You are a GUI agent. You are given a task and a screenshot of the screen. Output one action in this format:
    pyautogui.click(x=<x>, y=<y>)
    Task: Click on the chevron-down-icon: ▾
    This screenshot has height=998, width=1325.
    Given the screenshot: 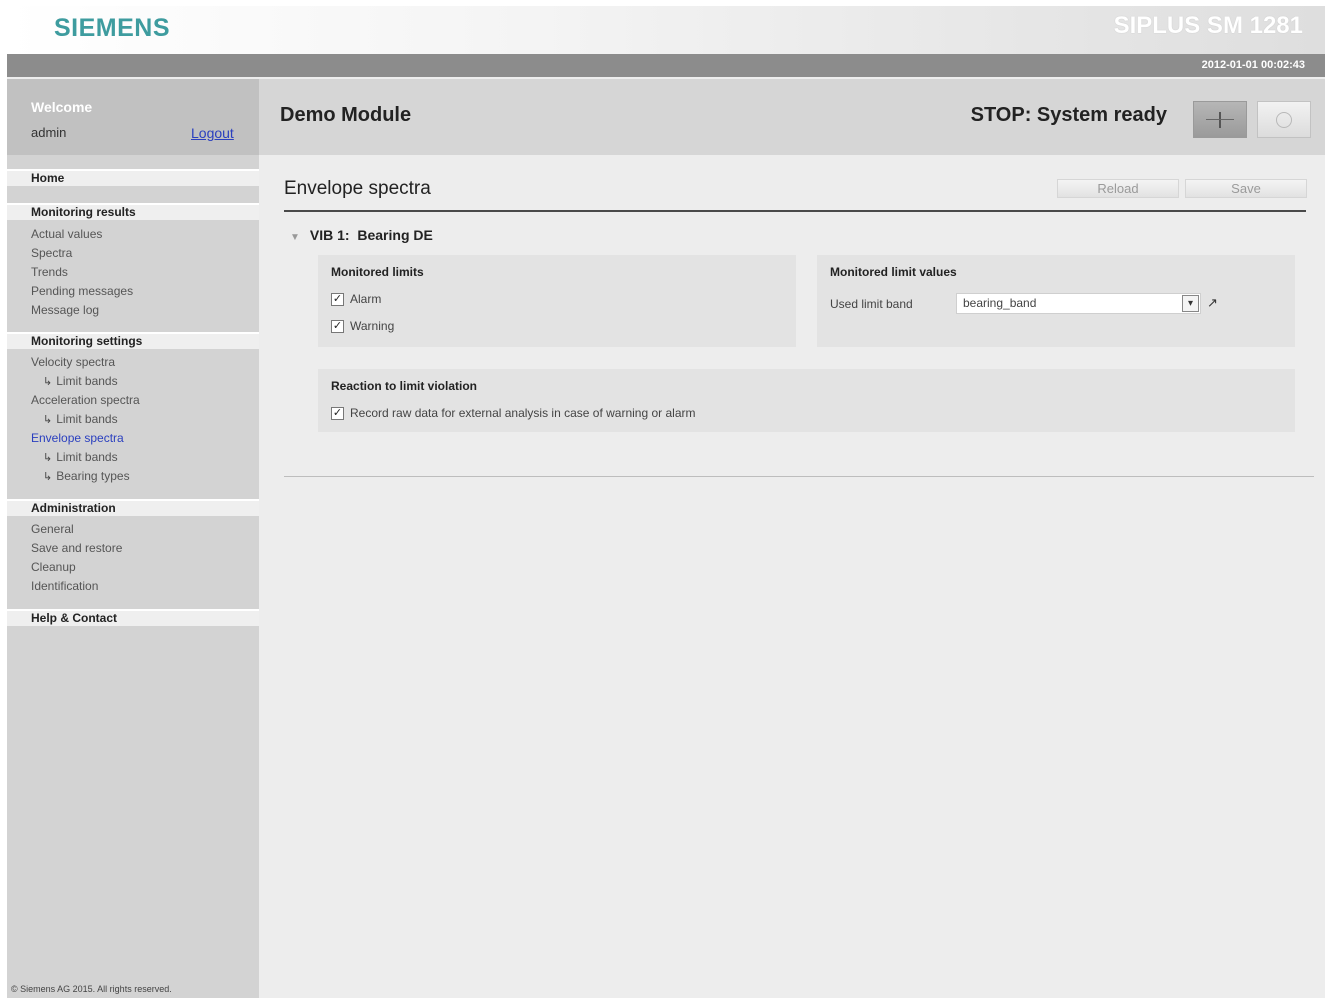 What is the action you would take?
    pyautogui.click(x=1190, y=303)
    